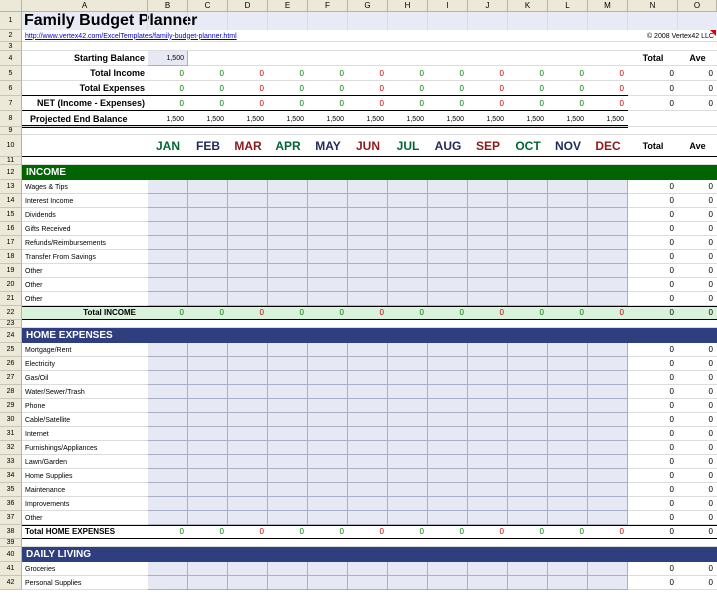 The image size is (717, 601). Describe the element at coordinates (147, 21) in the screenshot. I see `column-gridline` at that location.